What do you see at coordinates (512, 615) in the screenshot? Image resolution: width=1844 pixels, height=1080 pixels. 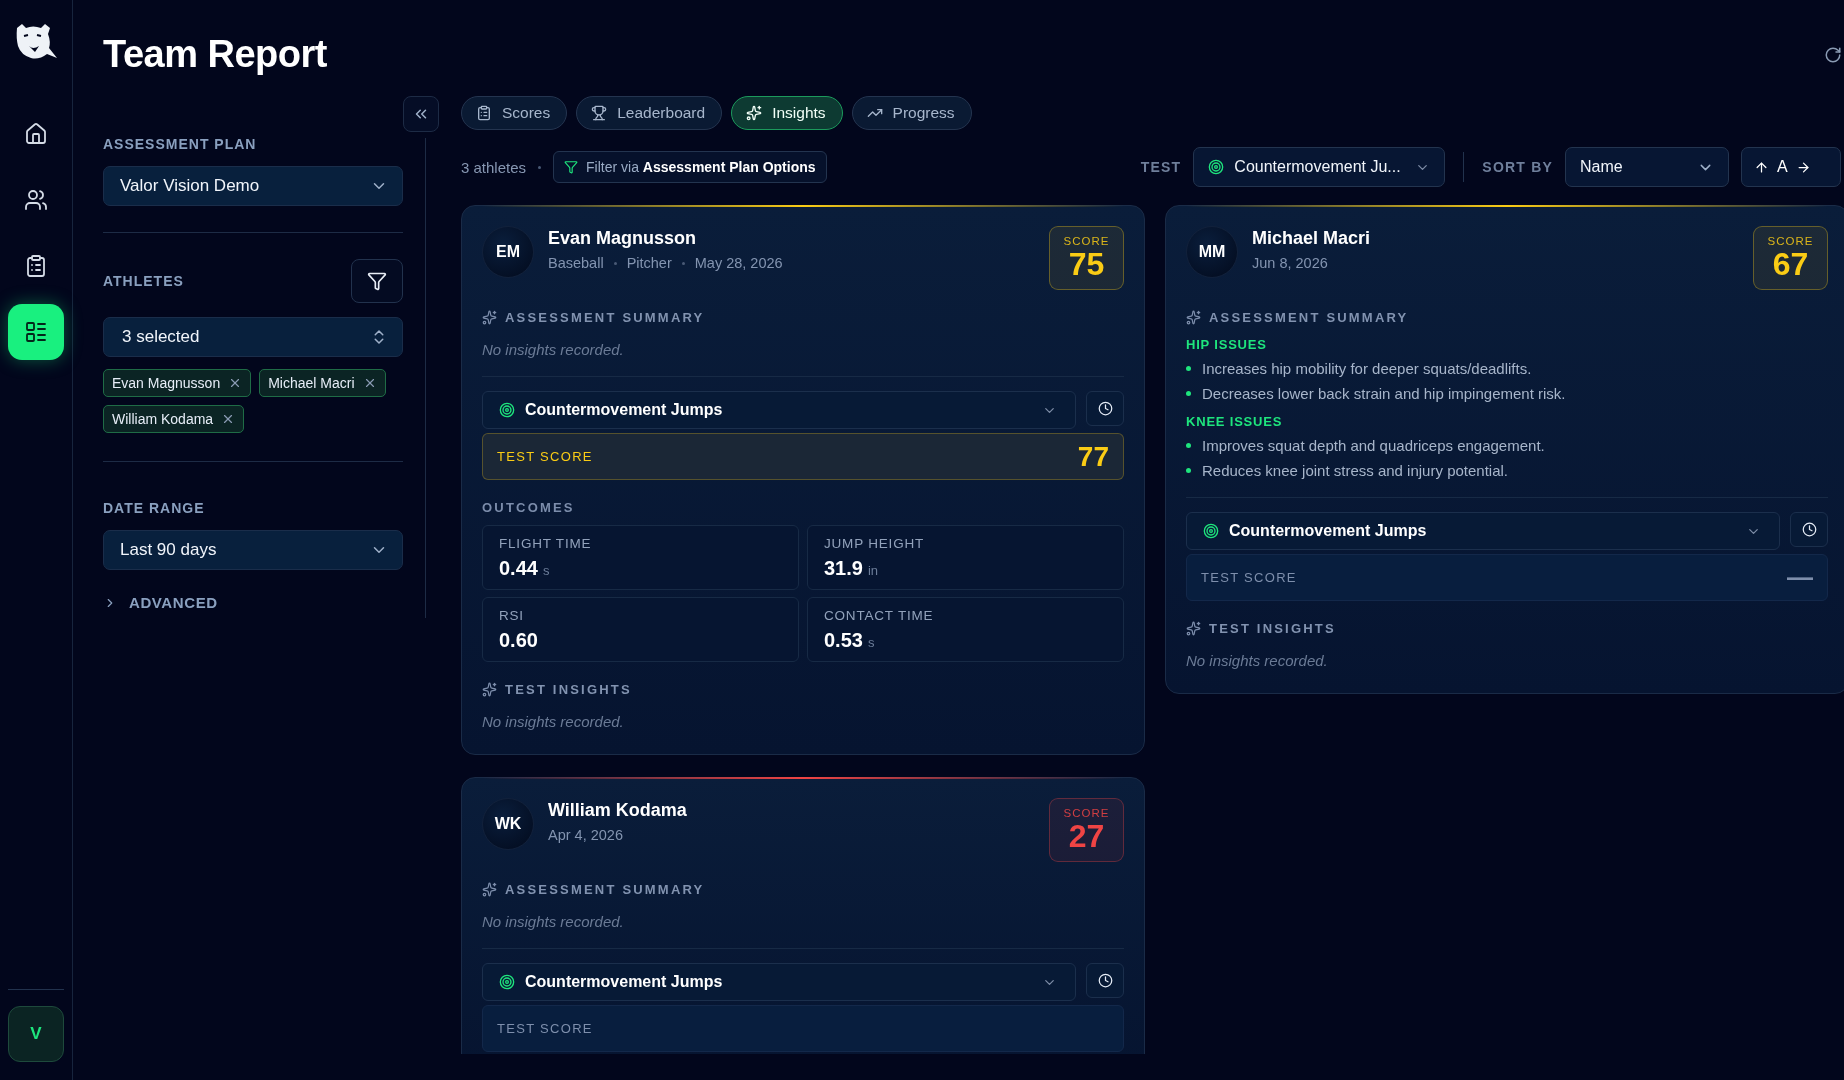 I see `metric-label: RSI` at bounding box center [512, 615].